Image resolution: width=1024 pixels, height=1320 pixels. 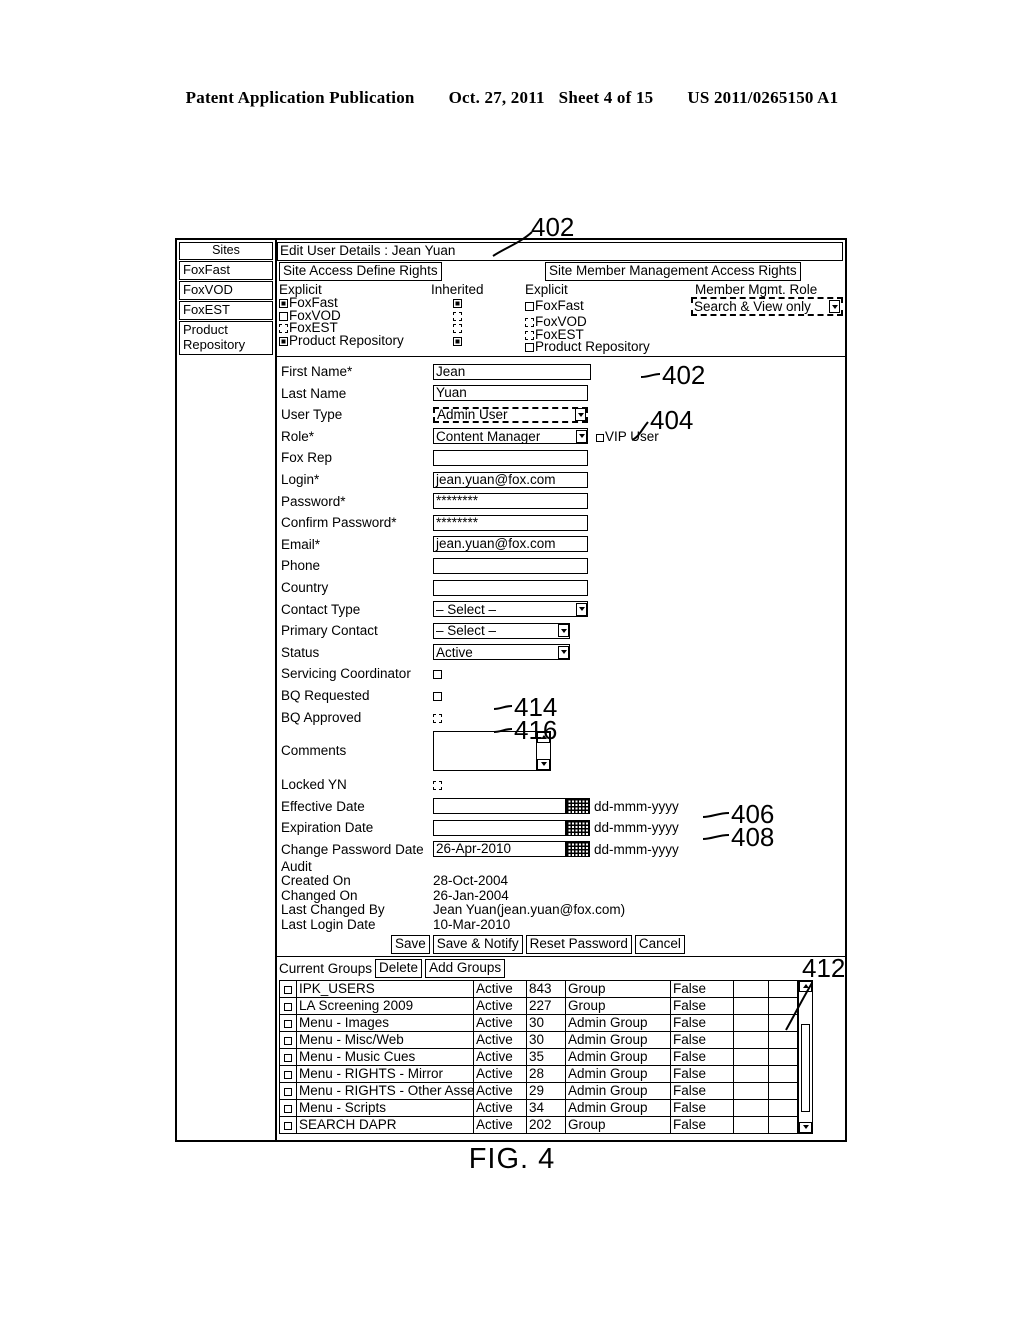 What do you see at coordinates (546, 1124) in the screenshot?
I see `cell-group-count: 202` at bounding box center [546, 1124].